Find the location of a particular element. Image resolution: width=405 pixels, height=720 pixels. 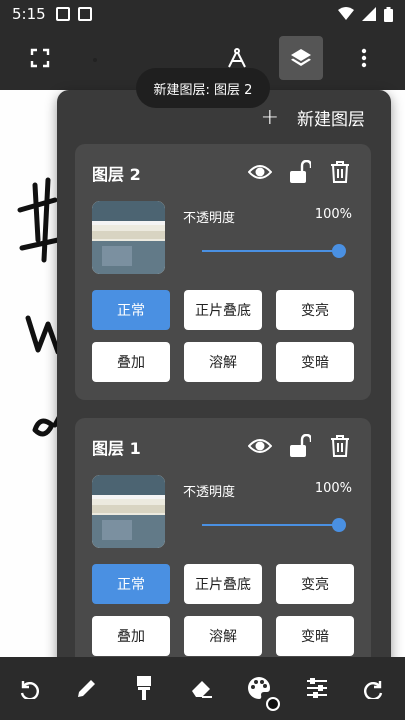

more-vert-icon is located at coordinates (364, 58).